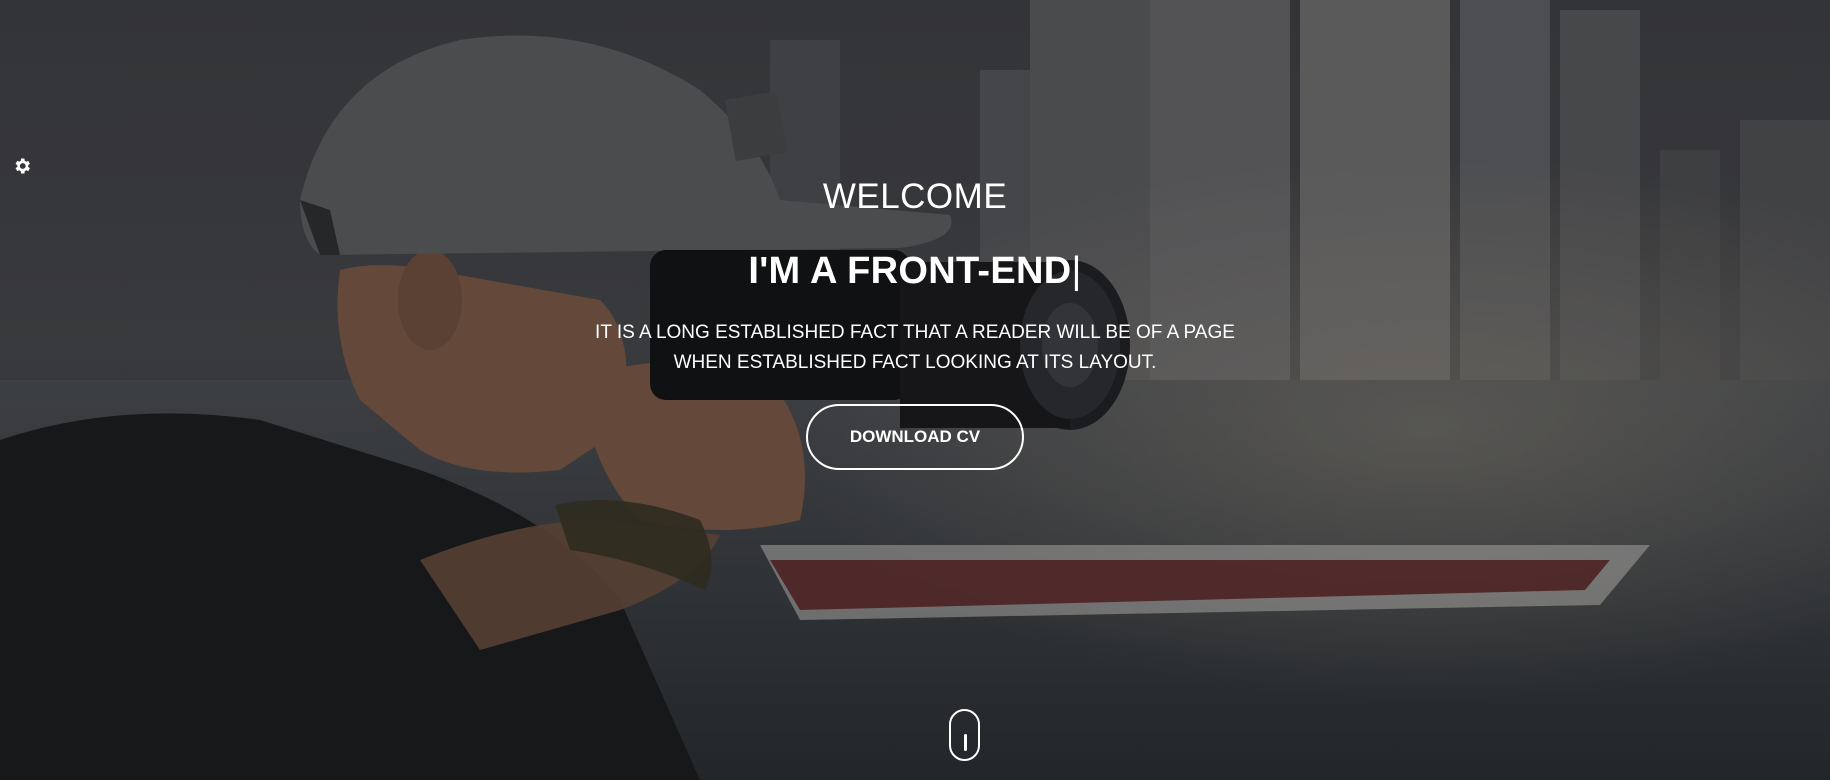 This screenshot has width=1830, height=780. Describe the element at coordinates (1076, 271) in the screenshot. I see `typing-cursor: |` at that location.